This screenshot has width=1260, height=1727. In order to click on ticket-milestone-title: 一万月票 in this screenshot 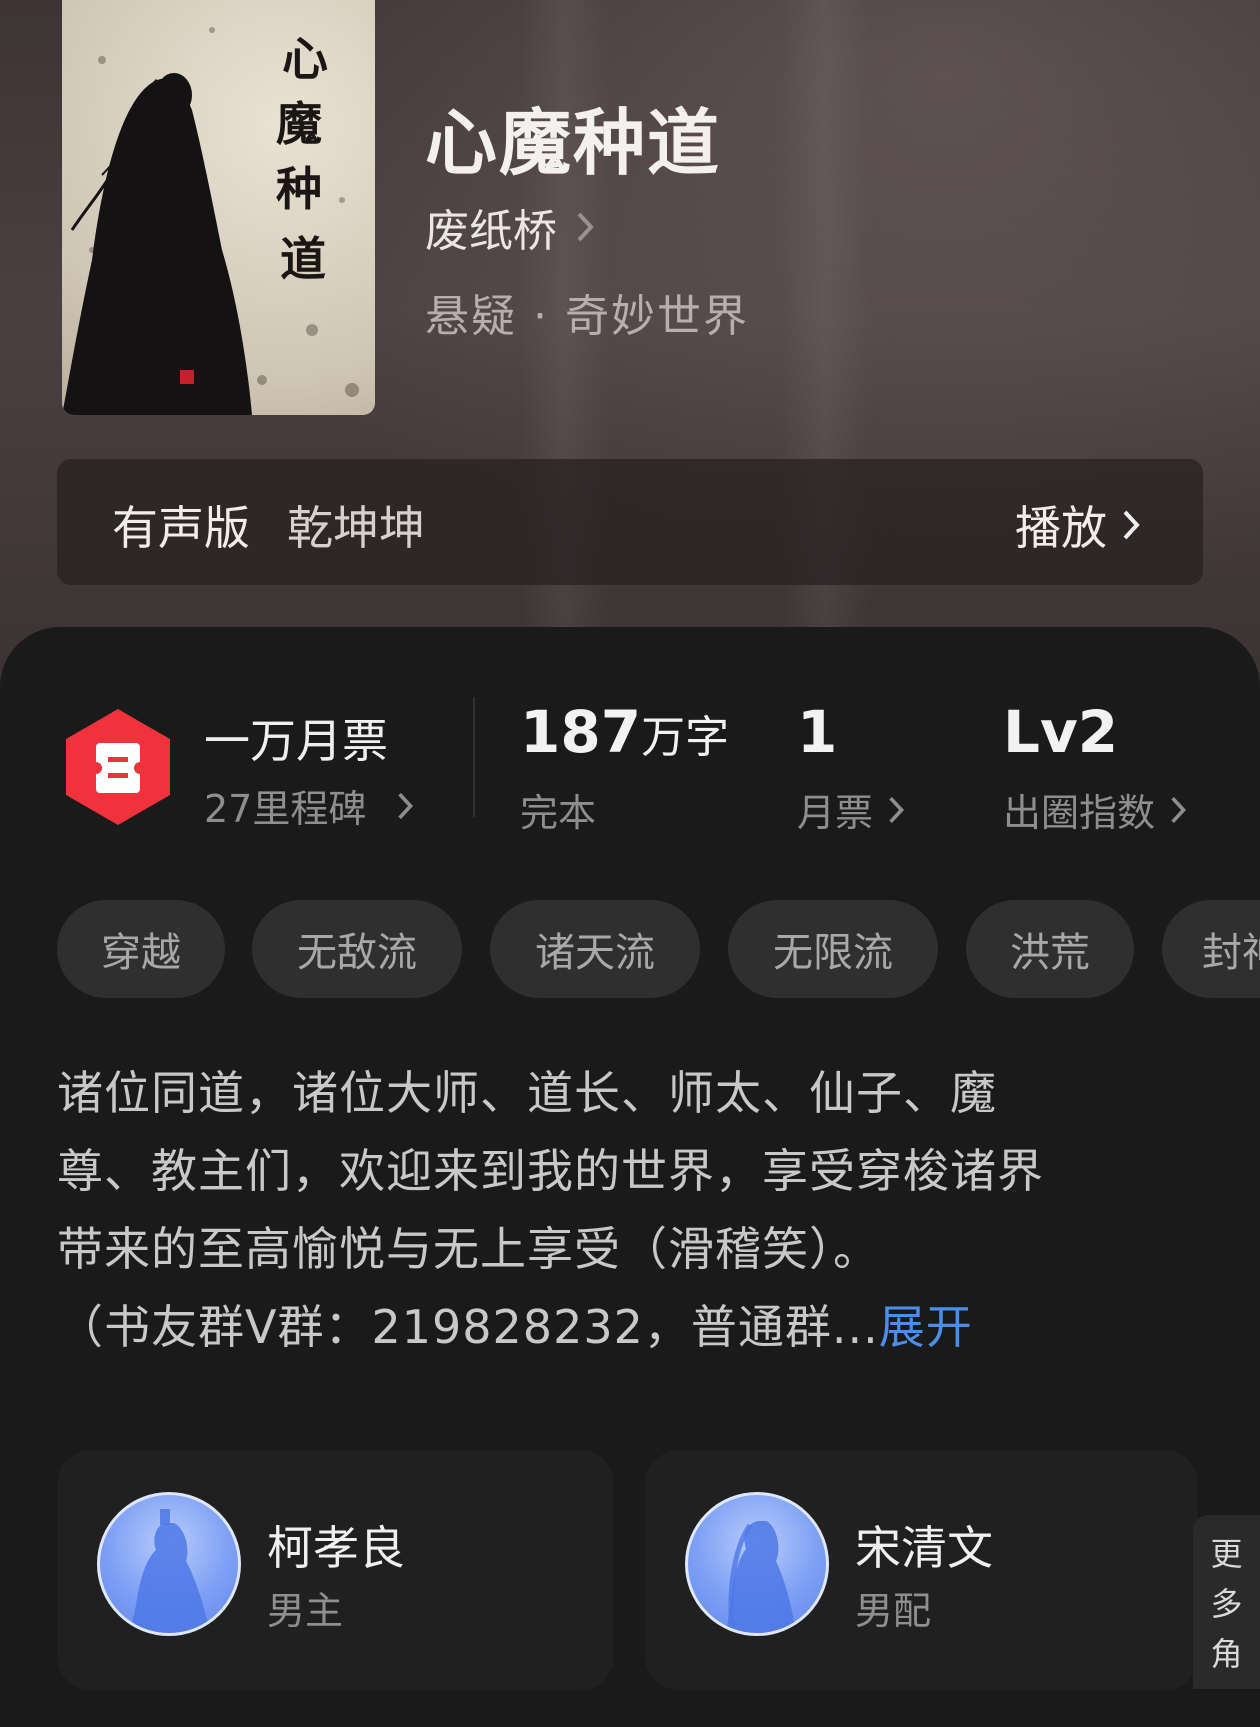, I will do `click(296, 741)`.